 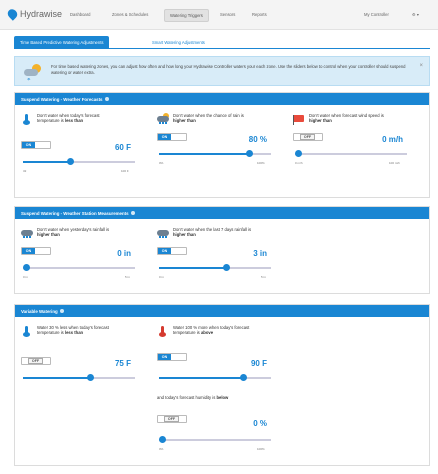 I want to click on variable-less-value: 75 F, so click(x=122, y=363).